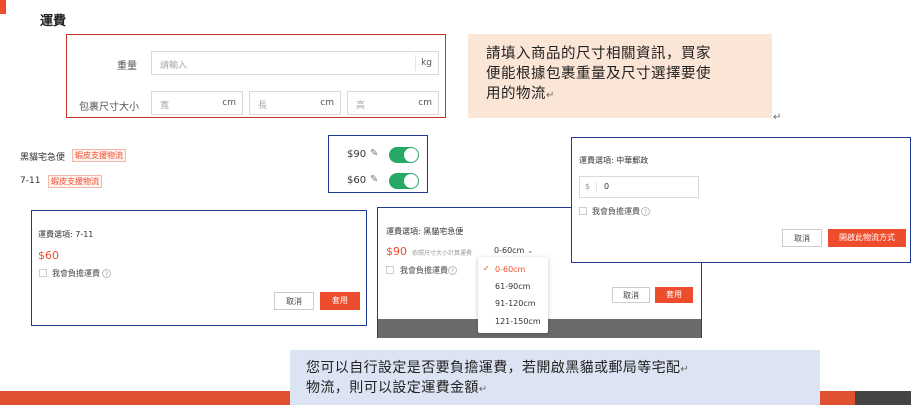 The height and width of the screenshot is (405, 911). What do you see at coordinates (607, 186) in the screenshot?
I see `fee-value: 0` at bounding box center [607, 186].